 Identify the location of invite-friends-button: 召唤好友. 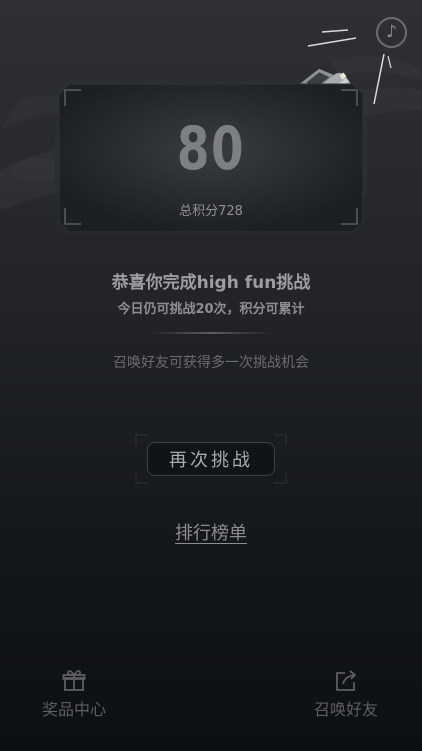
(346, 694).